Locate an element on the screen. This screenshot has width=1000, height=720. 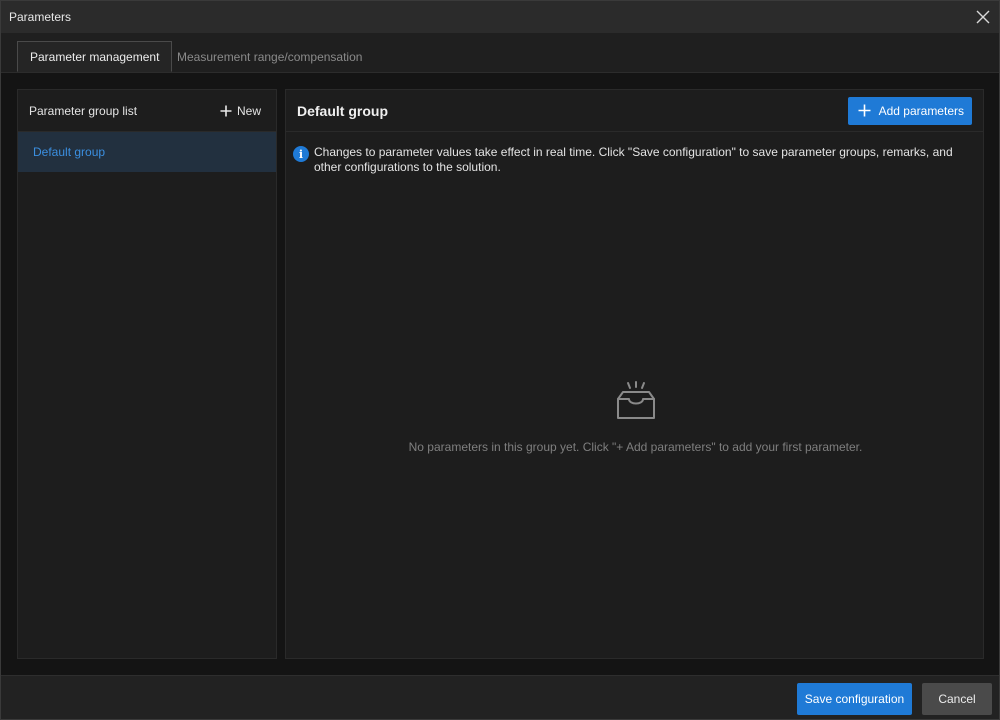
add-parameters-label: Add parameters is located at coordinates (921, 110).